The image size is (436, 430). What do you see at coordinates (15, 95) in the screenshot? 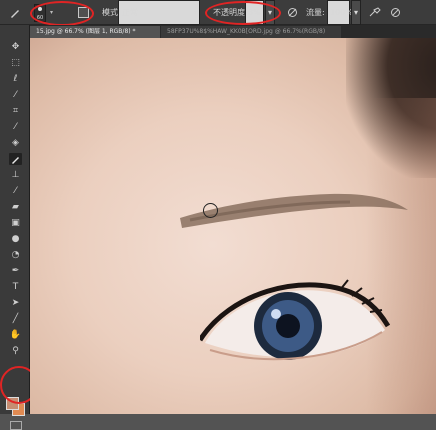
I see `magic-wand-icon: ⁄` at bounding box center [15, 95].